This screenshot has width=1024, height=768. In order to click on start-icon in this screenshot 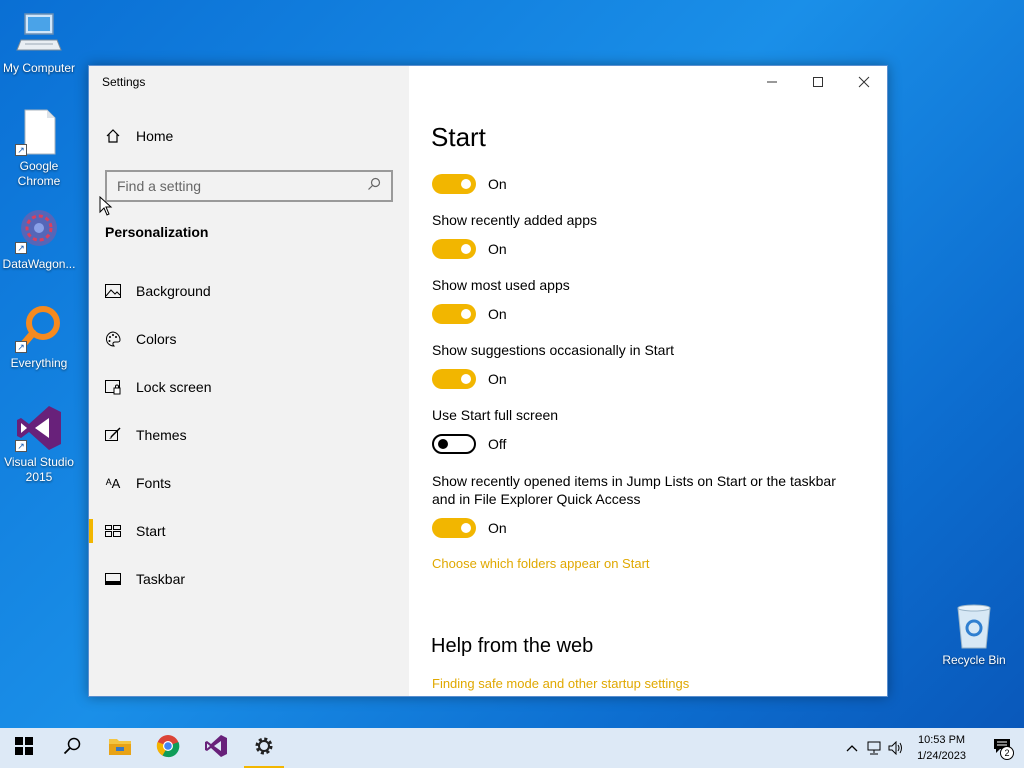, I will do `click(24, 748)`.